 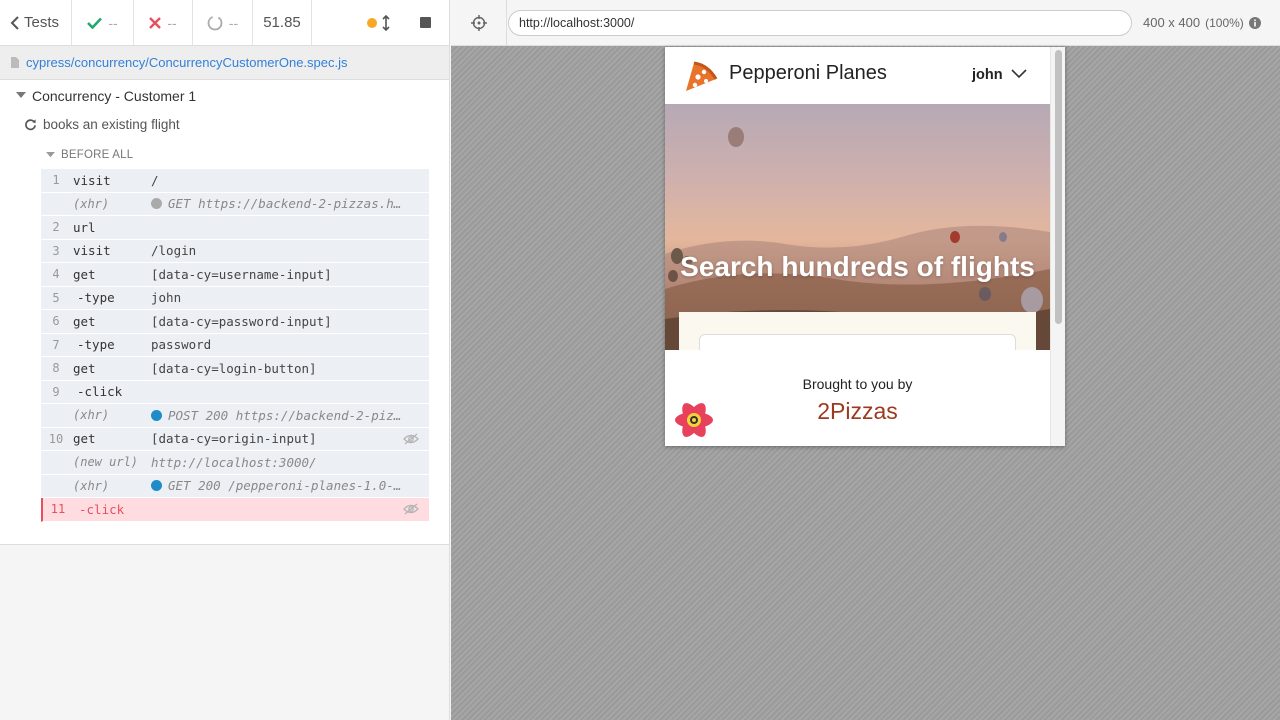 I want to click on command-row: 10 get [data-cy=origin-input], so click(x=235, y=439).